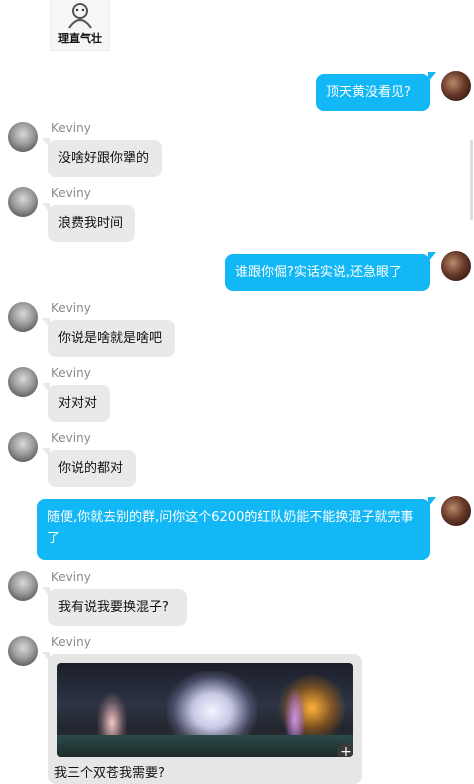  Describe the element at coordinates (471, 180) in the screenshot. I see `scrollbar-thumb` at that location.